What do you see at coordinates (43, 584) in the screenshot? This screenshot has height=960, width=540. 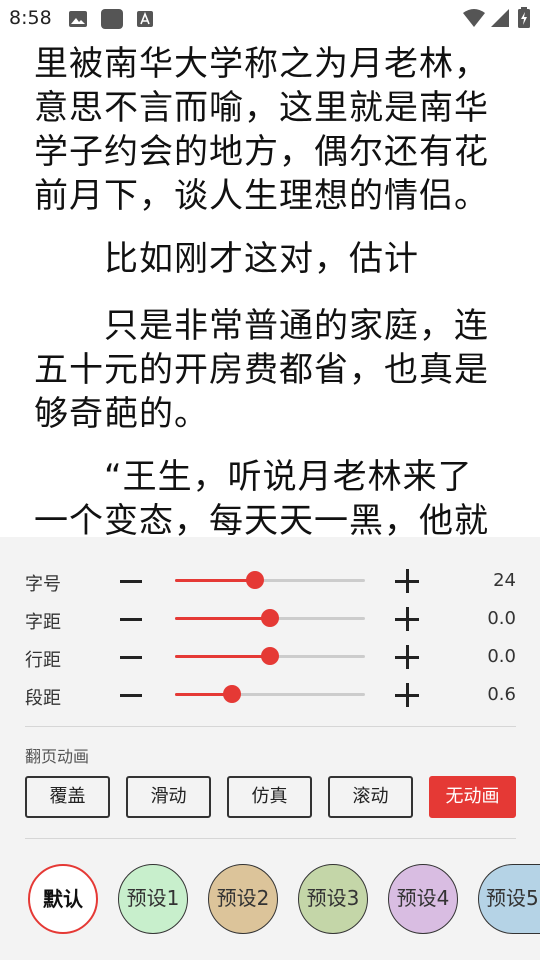 I see `font-size-label: 字号` at bounding box center [43, 584].